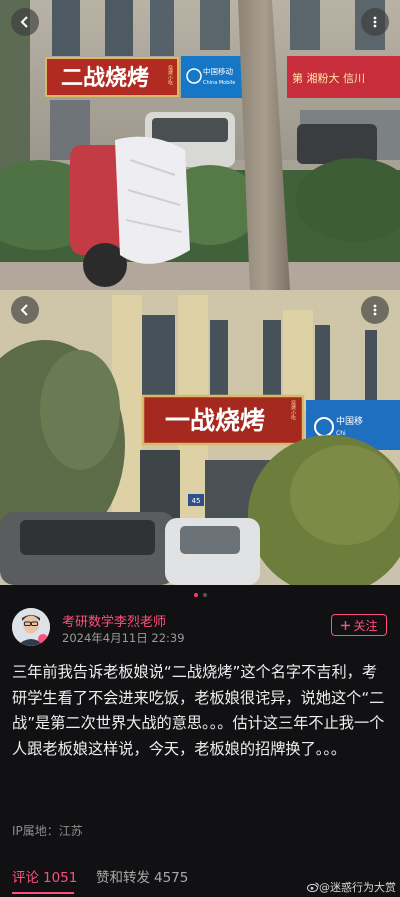  What do you see at coordinates (365, 625) in the screenshot?
I see `follow-label: 关注` at bounding box center [365, 625].